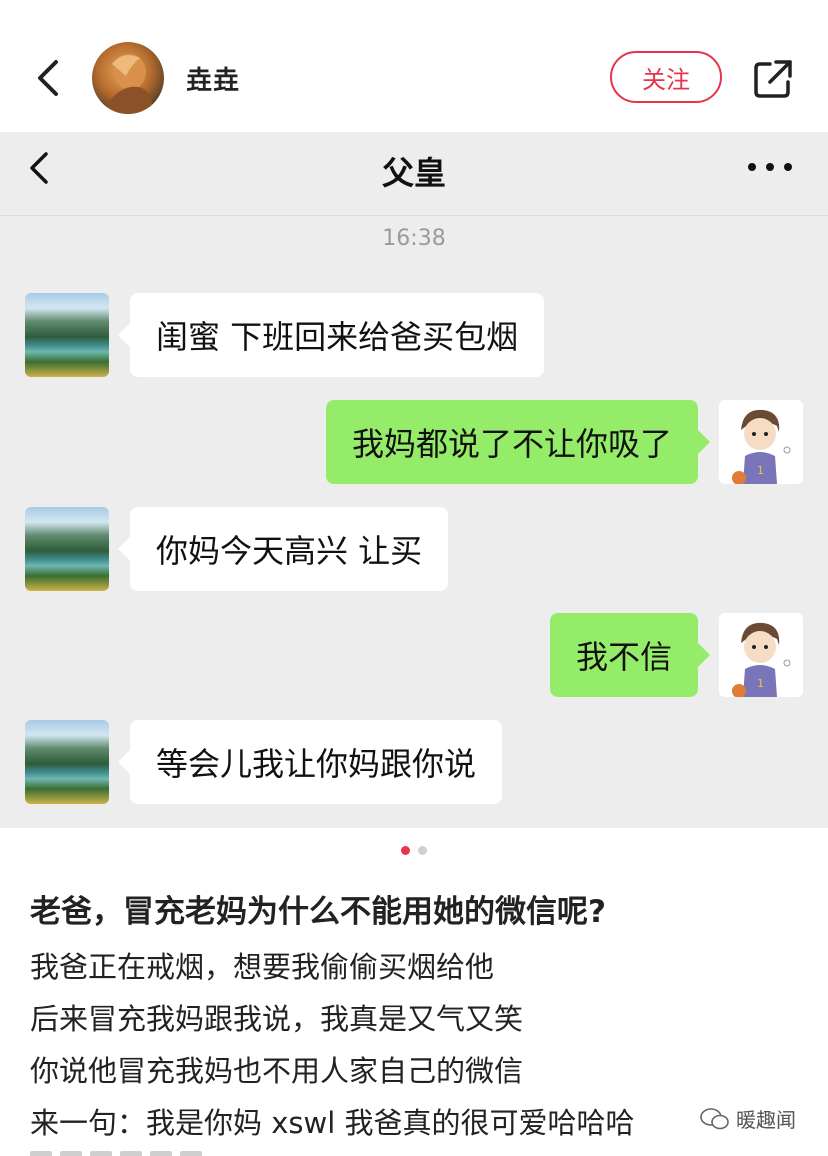 This screenshot has width=828, height=1156. I want to click on more-icon, so click(770, 167).